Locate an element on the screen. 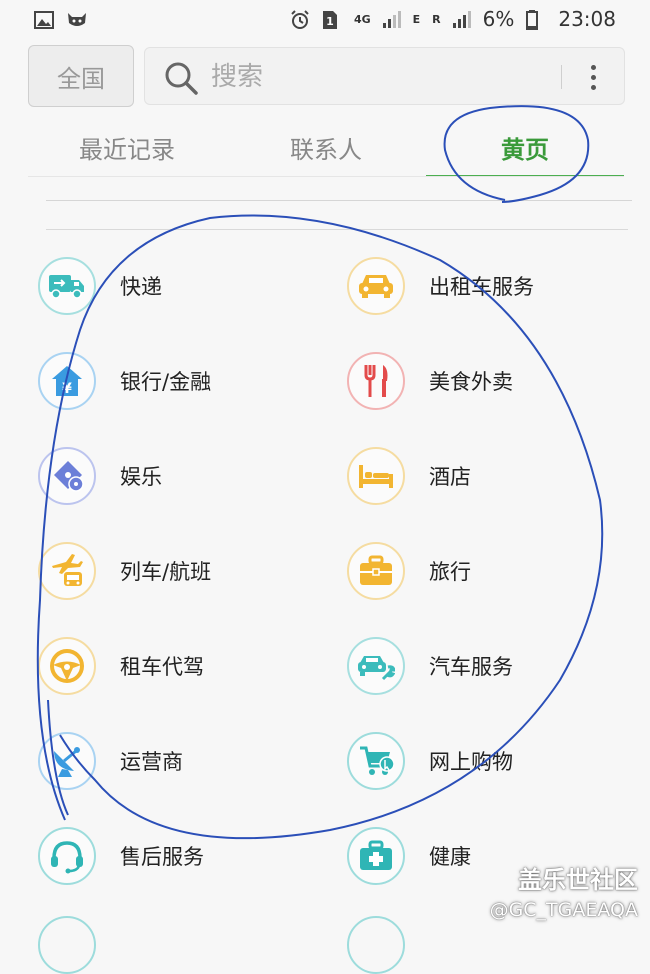 This screenshot has height=974, width=650. category-bank: ¥ 银行/金融 is located at coordinates (124, 381).